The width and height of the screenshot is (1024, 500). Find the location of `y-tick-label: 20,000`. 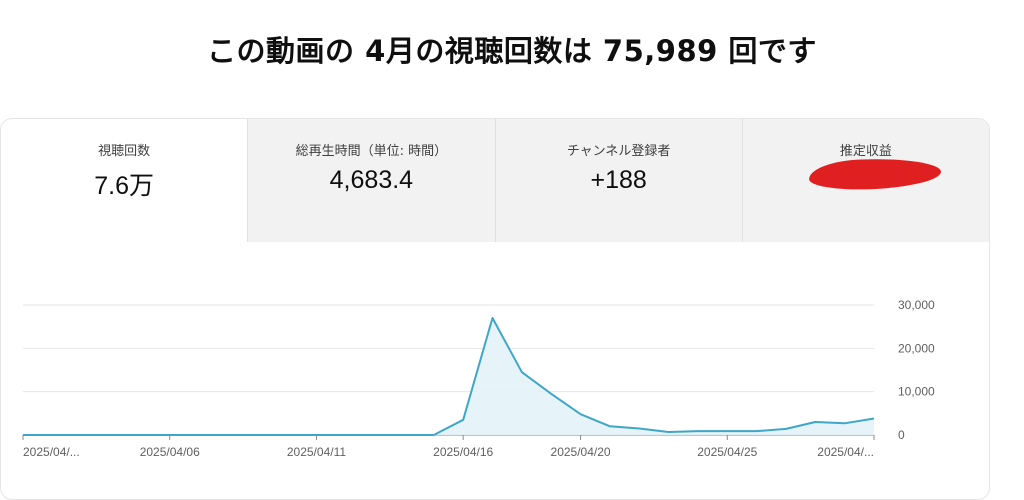

y-tick-label: 20,000 is located at coordinates (916, 348).